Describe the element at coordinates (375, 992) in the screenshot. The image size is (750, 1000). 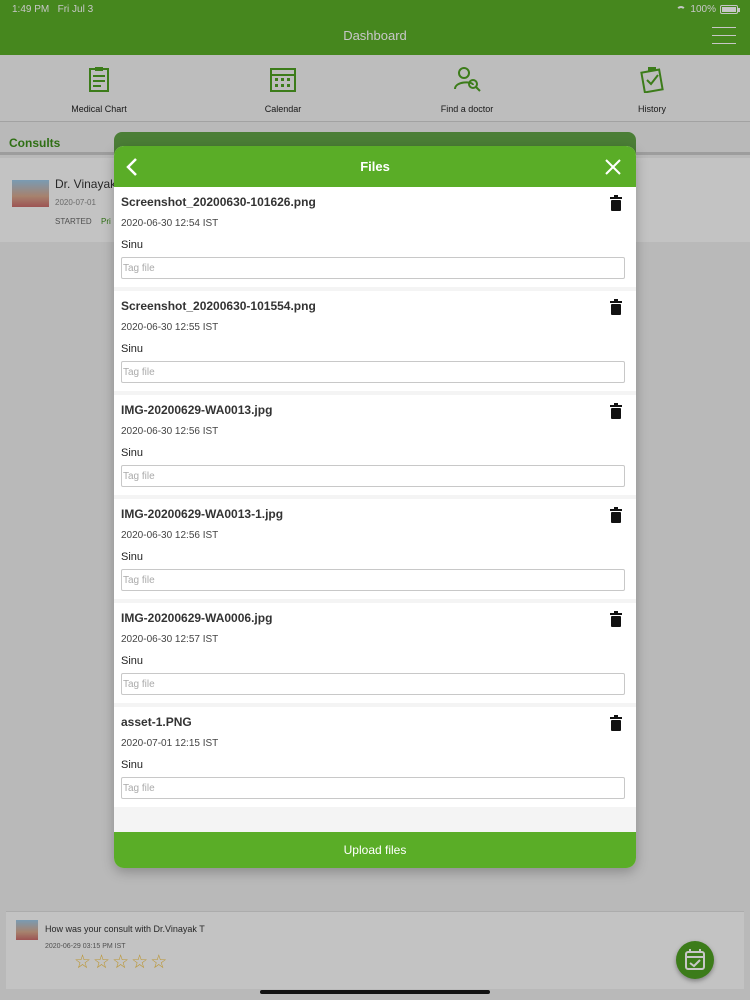
I see `home-indicator` at that location.